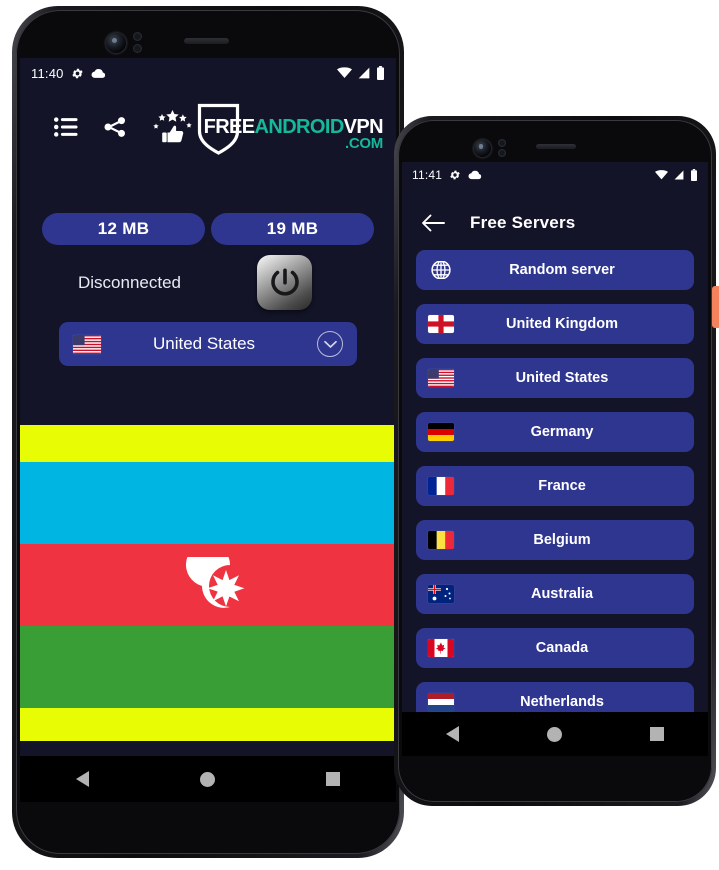 This screenshot has width=719, height=870. What do you see at coordinates (123, 229) in the screenshot?
I see `download-usage-pill: 12 MB` at bounding box center [123, 229].